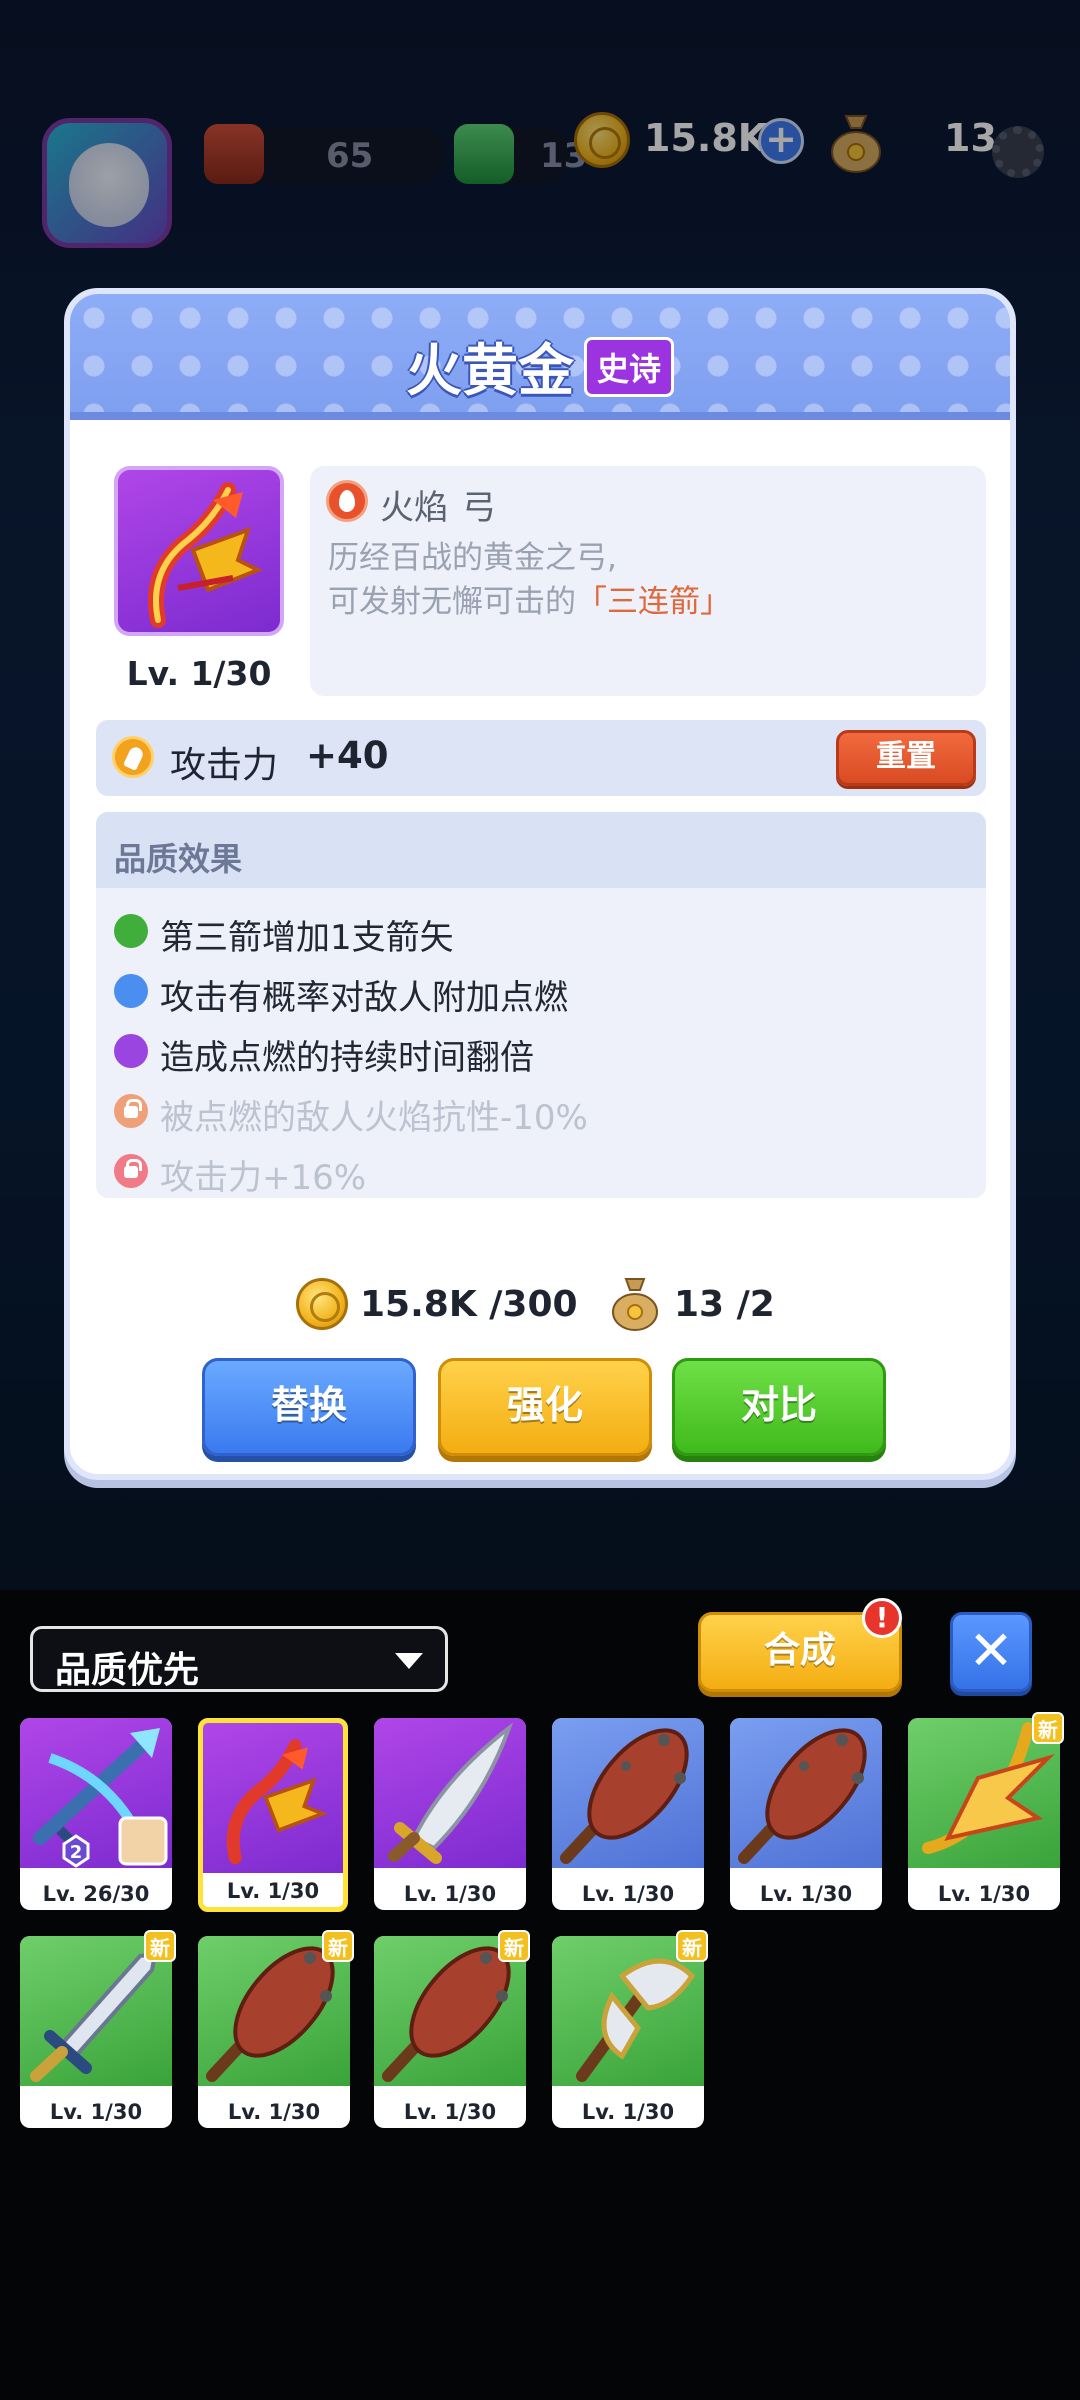 This screenshot has width=1080, height=2400. I want to click on dagger-icon, so click(450, 1793).